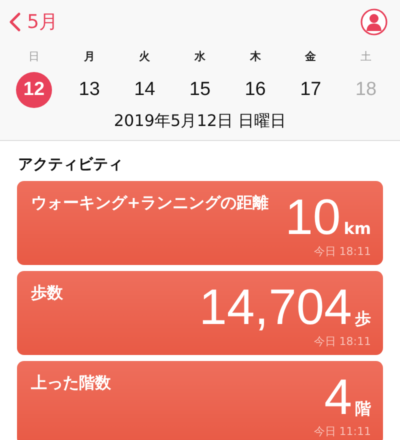 The height and width of the screenshot is (440, 400). Describe the element at coordinates (47, 293) in the screenshot. I see `card-title: 歩数` at that location.